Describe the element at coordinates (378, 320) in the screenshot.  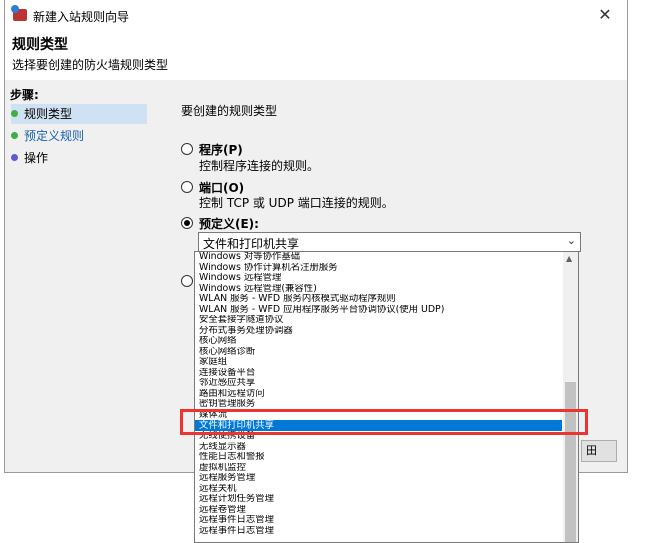
I see `dropdown-item: 安全套接字隧道协议` at that location.